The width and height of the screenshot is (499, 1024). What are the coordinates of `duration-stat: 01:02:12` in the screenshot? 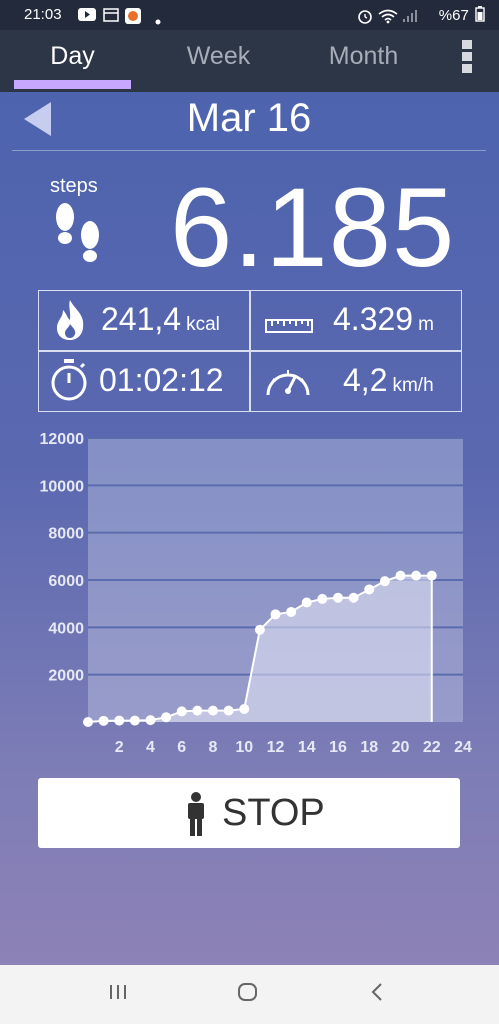 It's located at (144, 381).